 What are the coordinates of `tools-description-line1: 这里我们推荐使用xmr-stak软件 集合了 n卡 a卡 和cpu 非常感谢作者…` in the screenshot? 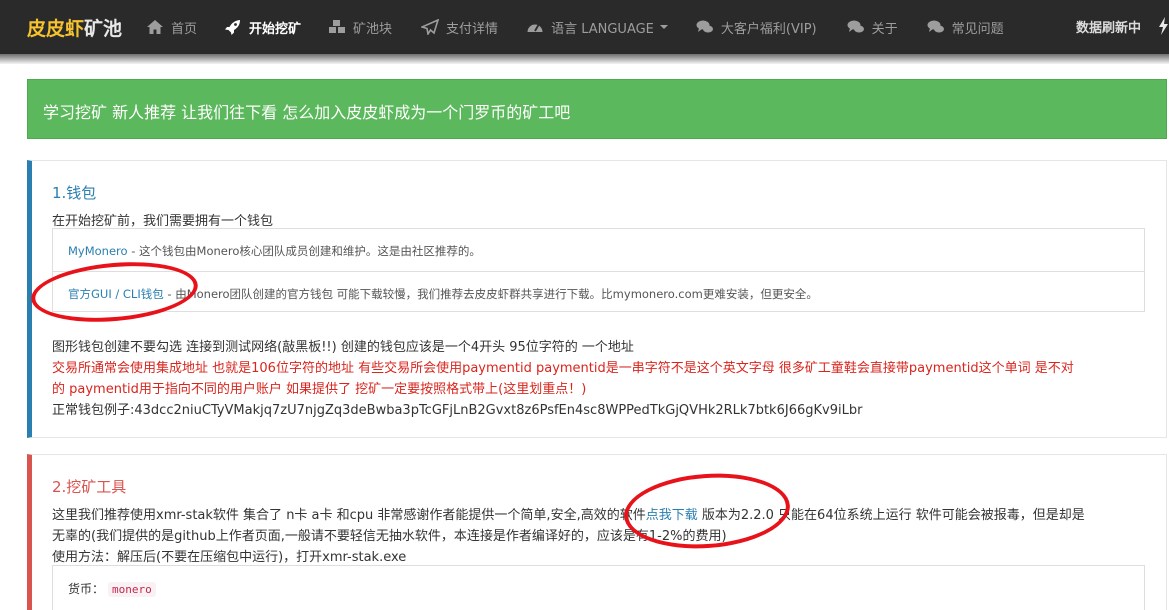 It's located at (568, 513).